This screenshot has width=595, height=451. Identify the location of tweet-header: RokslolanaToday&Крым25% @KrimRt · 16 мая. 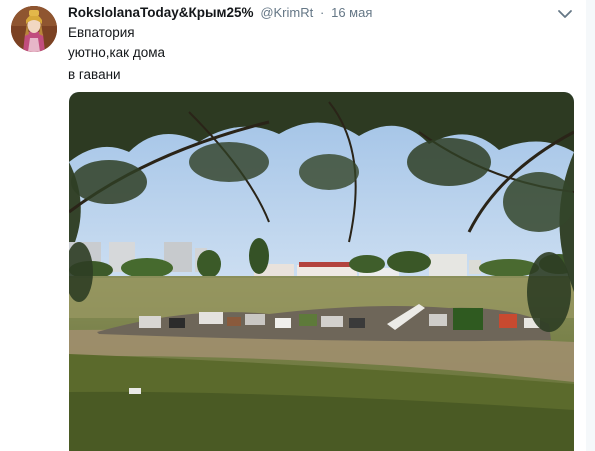
(220, 13).